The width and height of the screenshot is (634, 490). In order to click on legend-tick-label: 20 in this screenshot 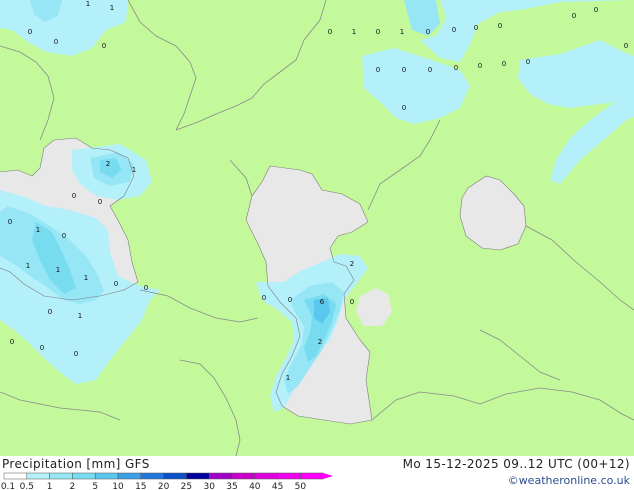, I will do `click(164, 486)`.